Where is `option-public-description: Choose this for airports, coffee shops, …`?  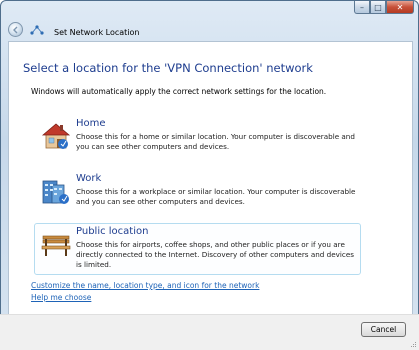 option-public-description: Choose this for airports, coffee shops, … is located at coordinates (215, 254).